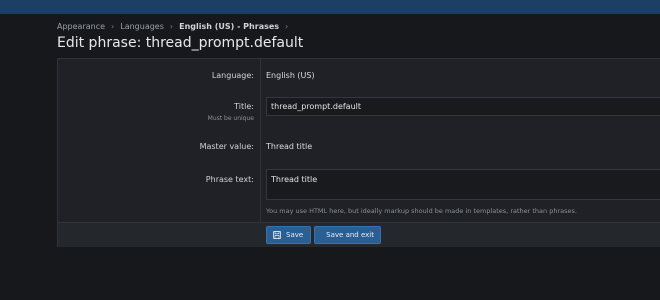 This screenshot has height=300, width=660. Describe the element at coordinates (277, 235) in the screenshot. I see `floppy-disk-icon` at that location.